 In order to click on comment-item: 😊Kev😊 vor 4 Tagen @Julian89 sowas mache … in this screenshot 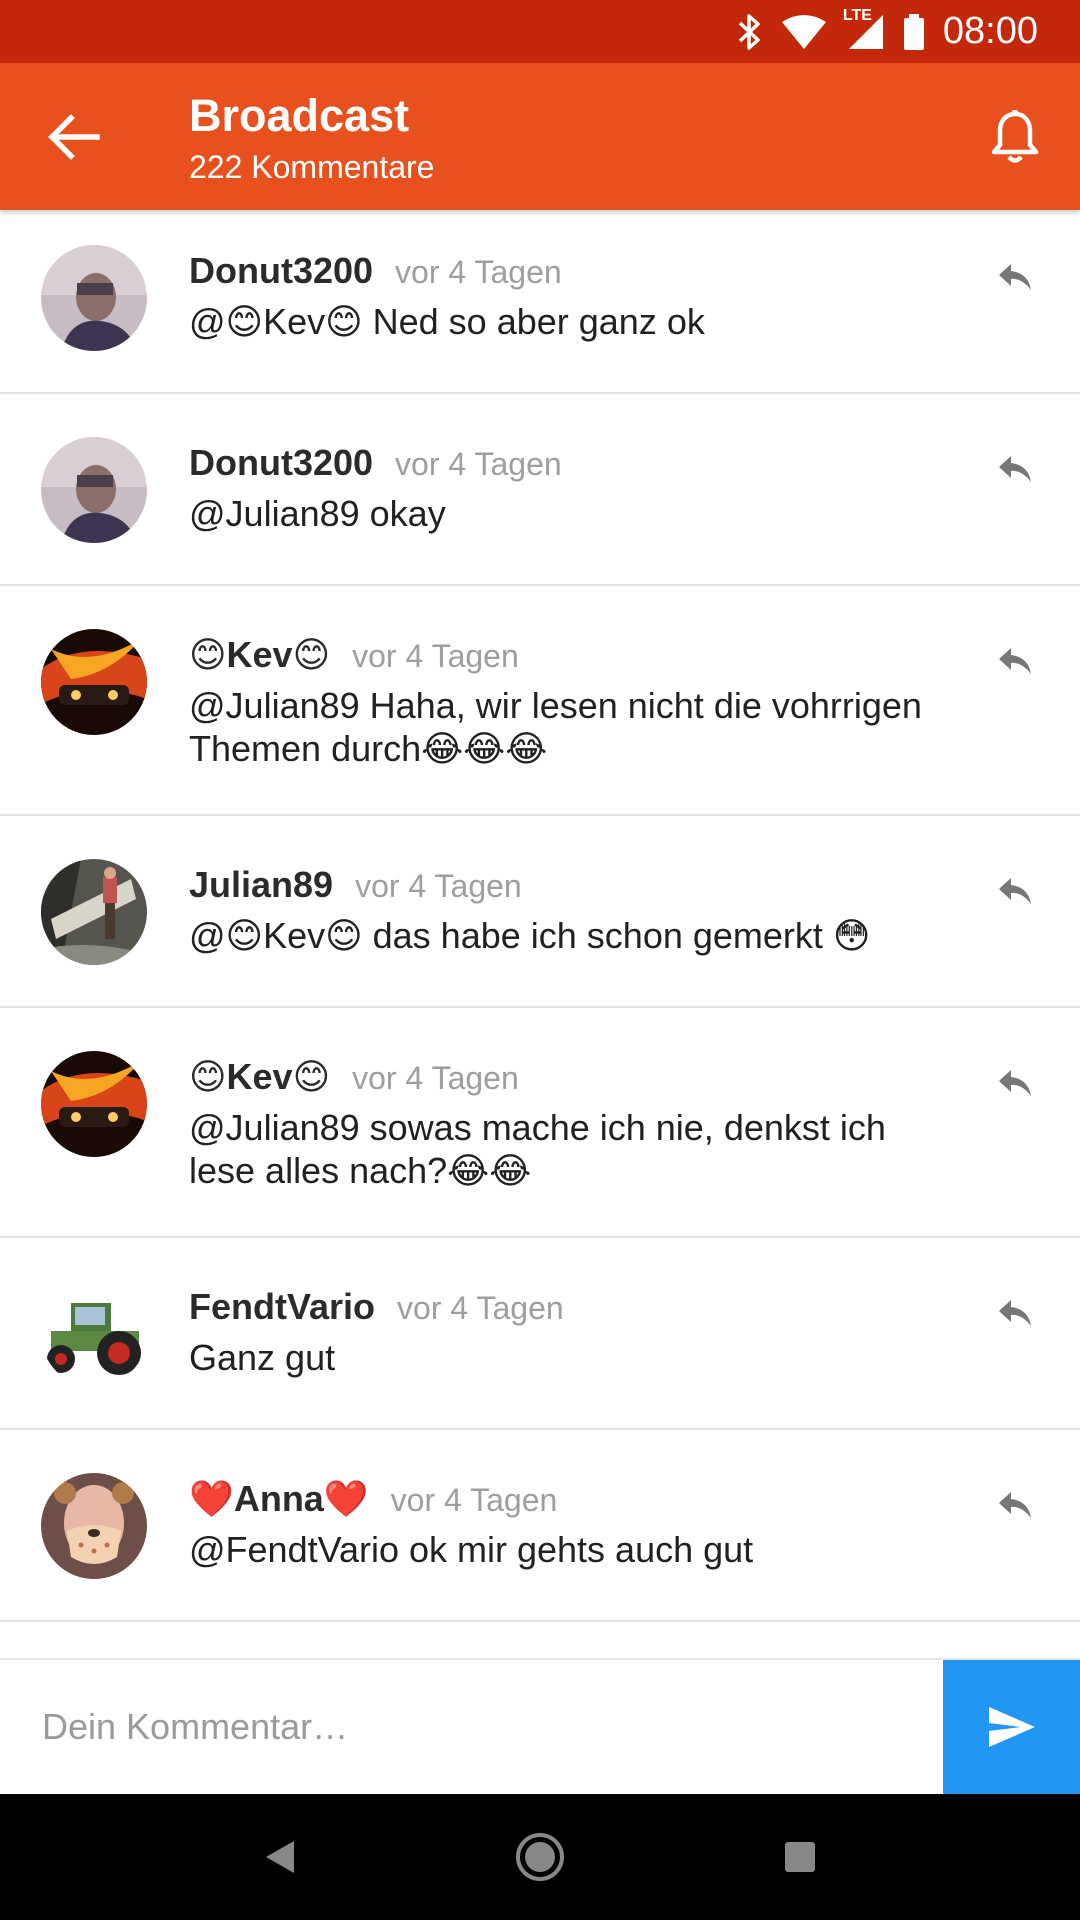, I will do `click(540, 1123)`.